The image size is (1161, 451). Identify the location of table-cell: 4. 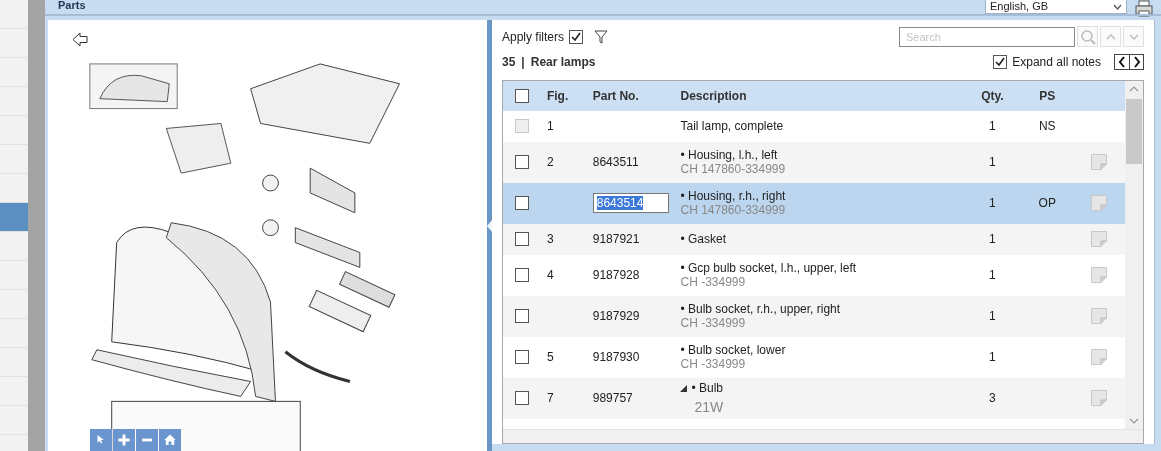
(550, 275).